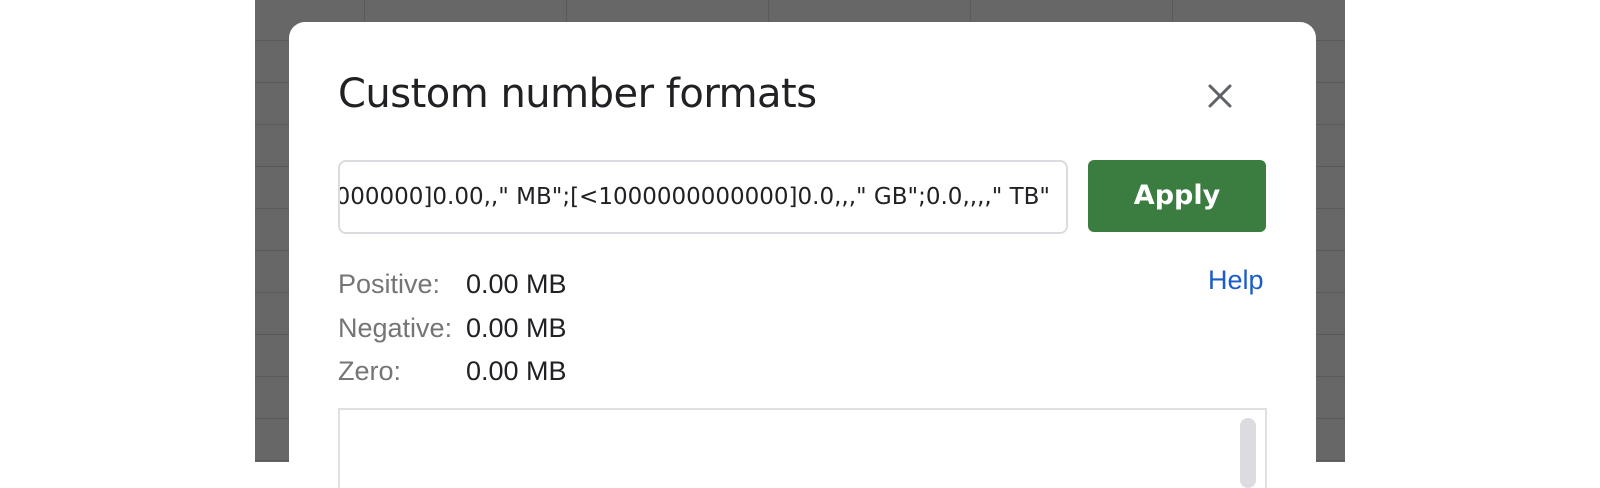 The width and height of the screenshot is (1600, 488). Describe the element at coordinates (1177, 196) in the screenshot. I see `apply-button: Apply` at that location.